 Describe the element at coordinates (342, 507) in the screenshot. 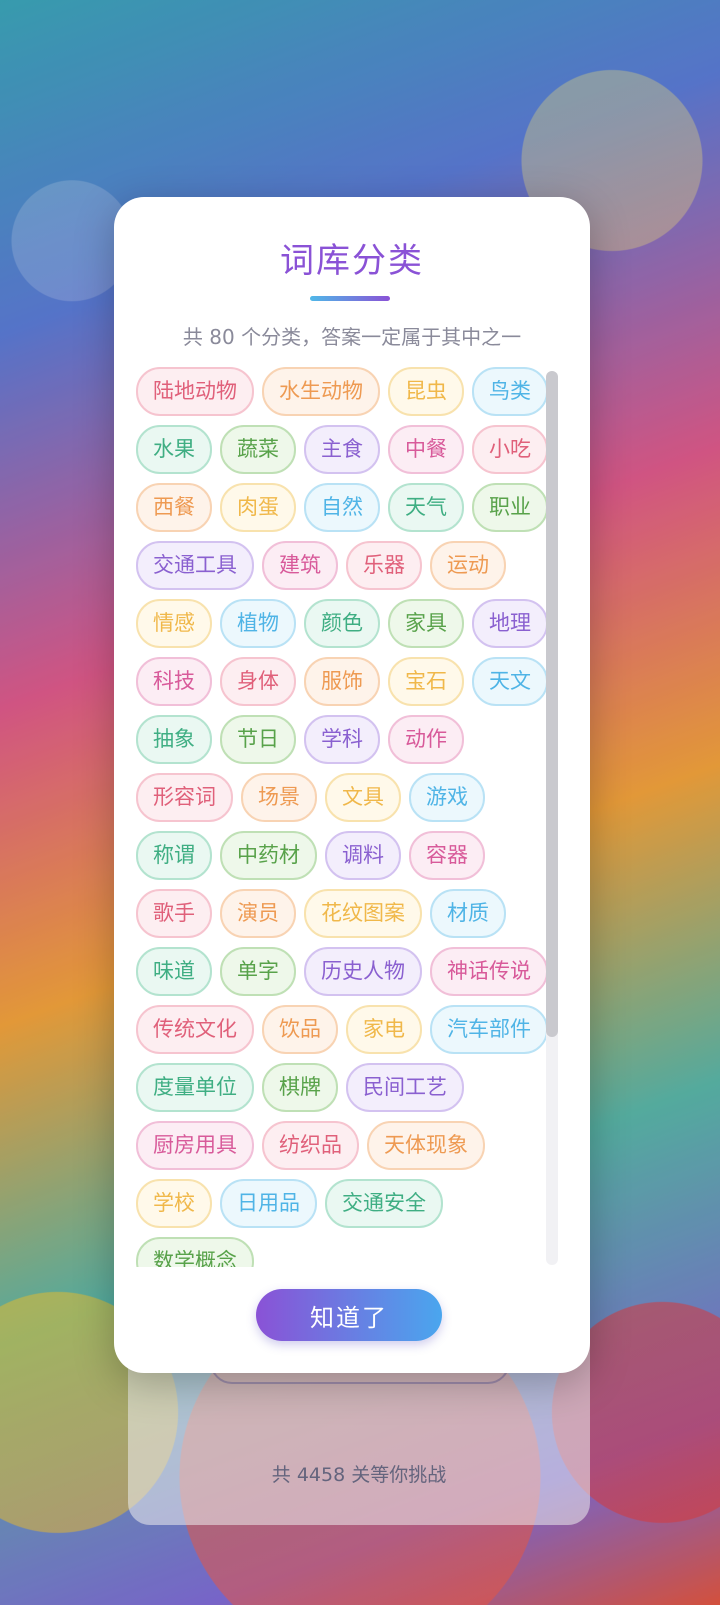

I see `category-tag: 自然` at that location.